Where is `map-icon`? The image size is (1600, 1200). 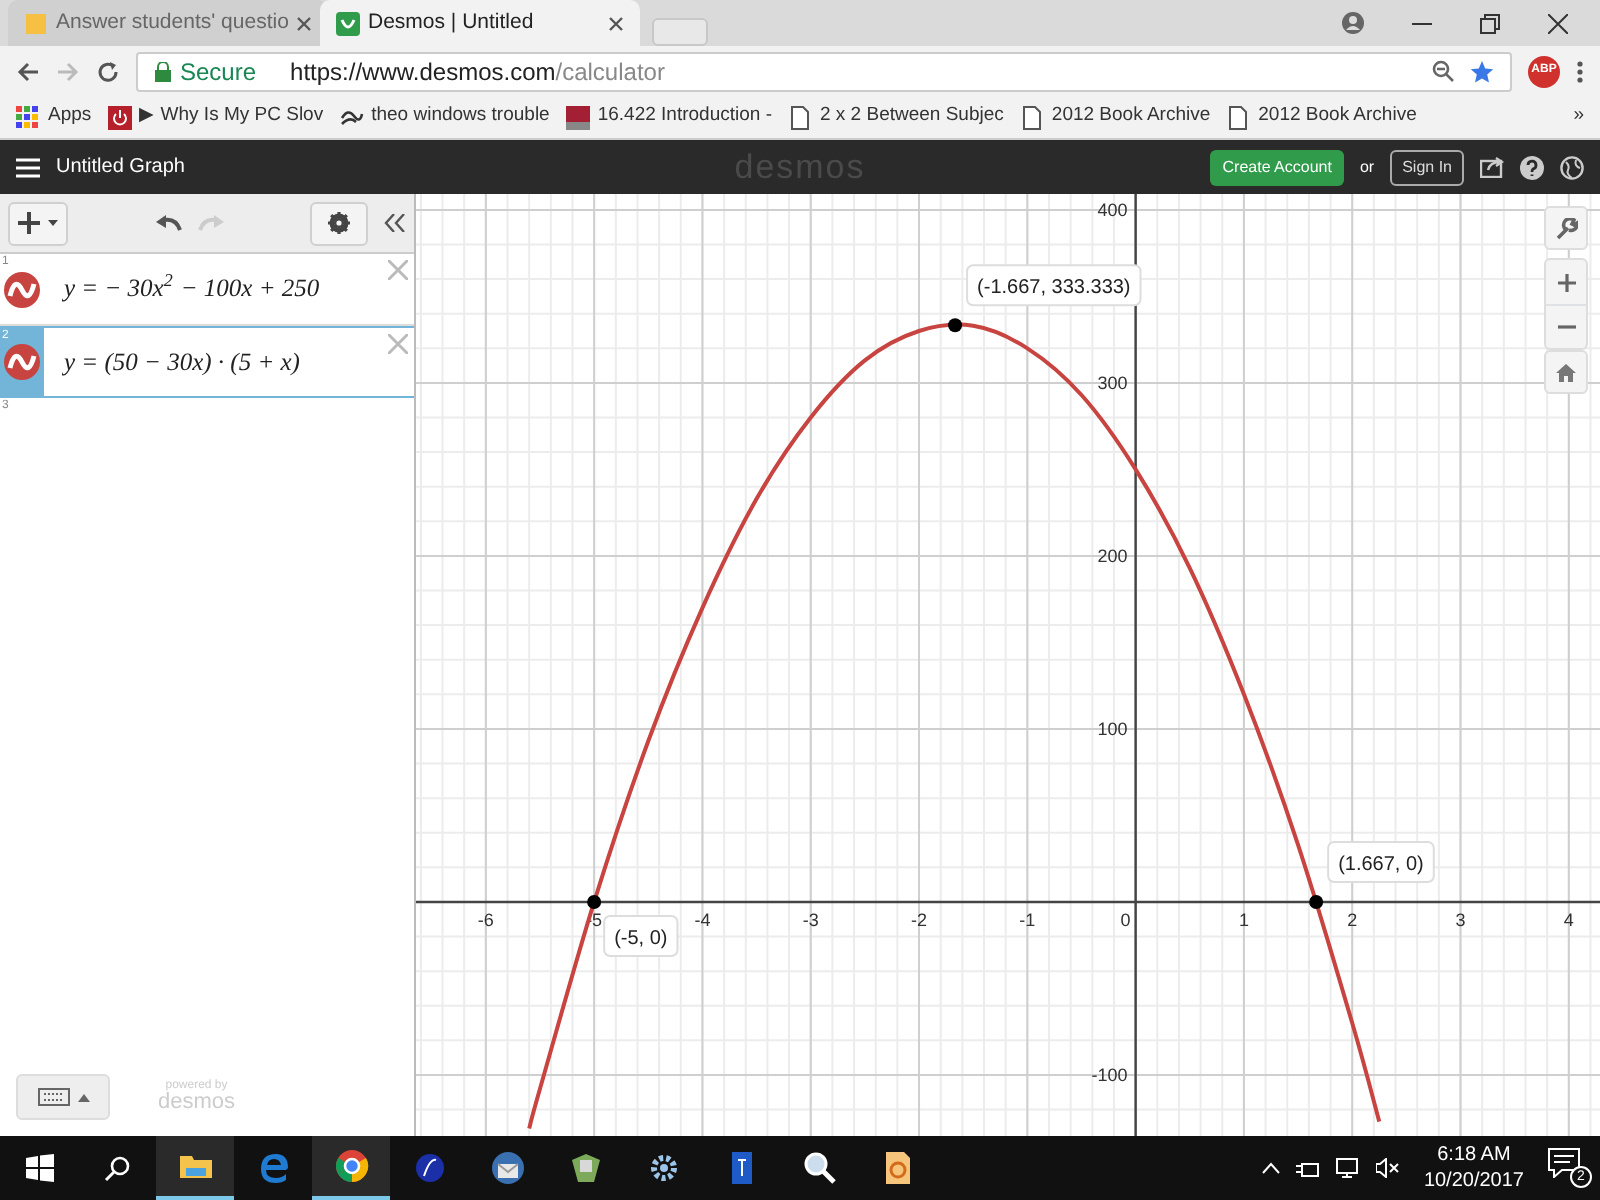 map-icon is located at coordinates (585, 1168).